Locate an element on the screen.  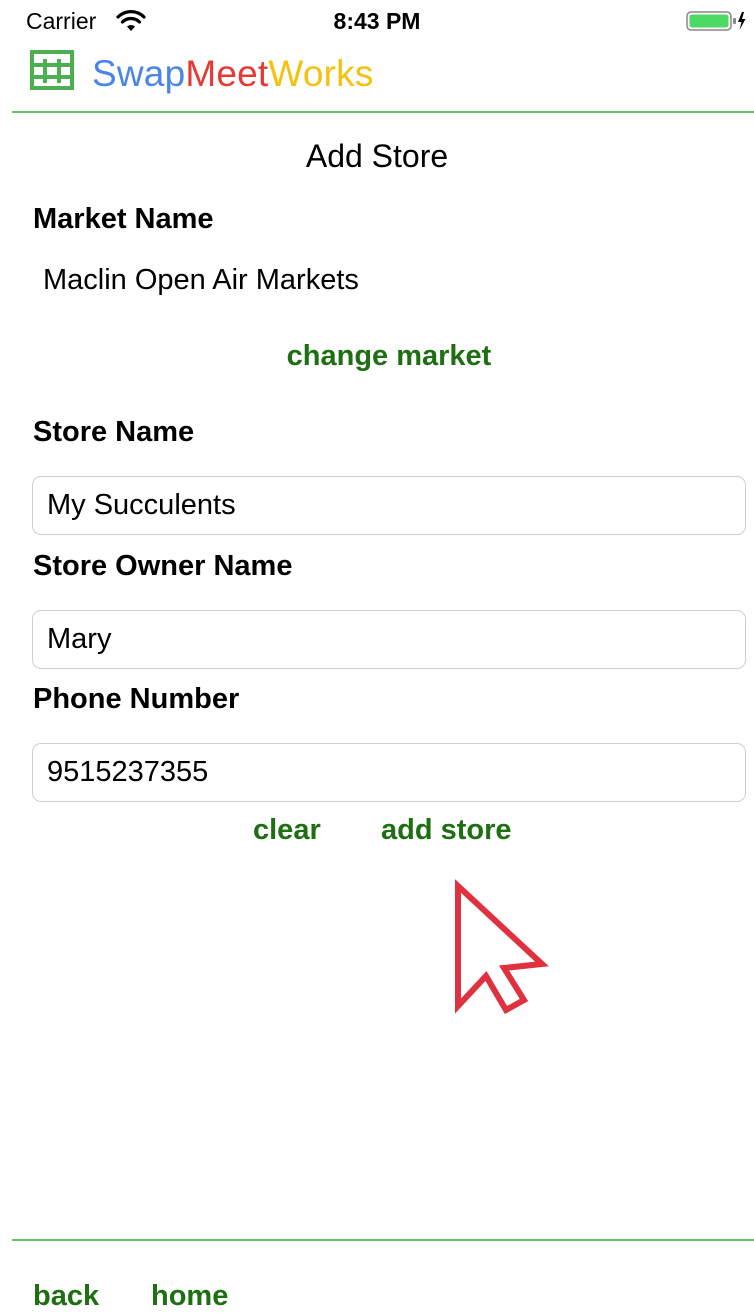
add-store-button: add store is located at coordinates (446, 830).